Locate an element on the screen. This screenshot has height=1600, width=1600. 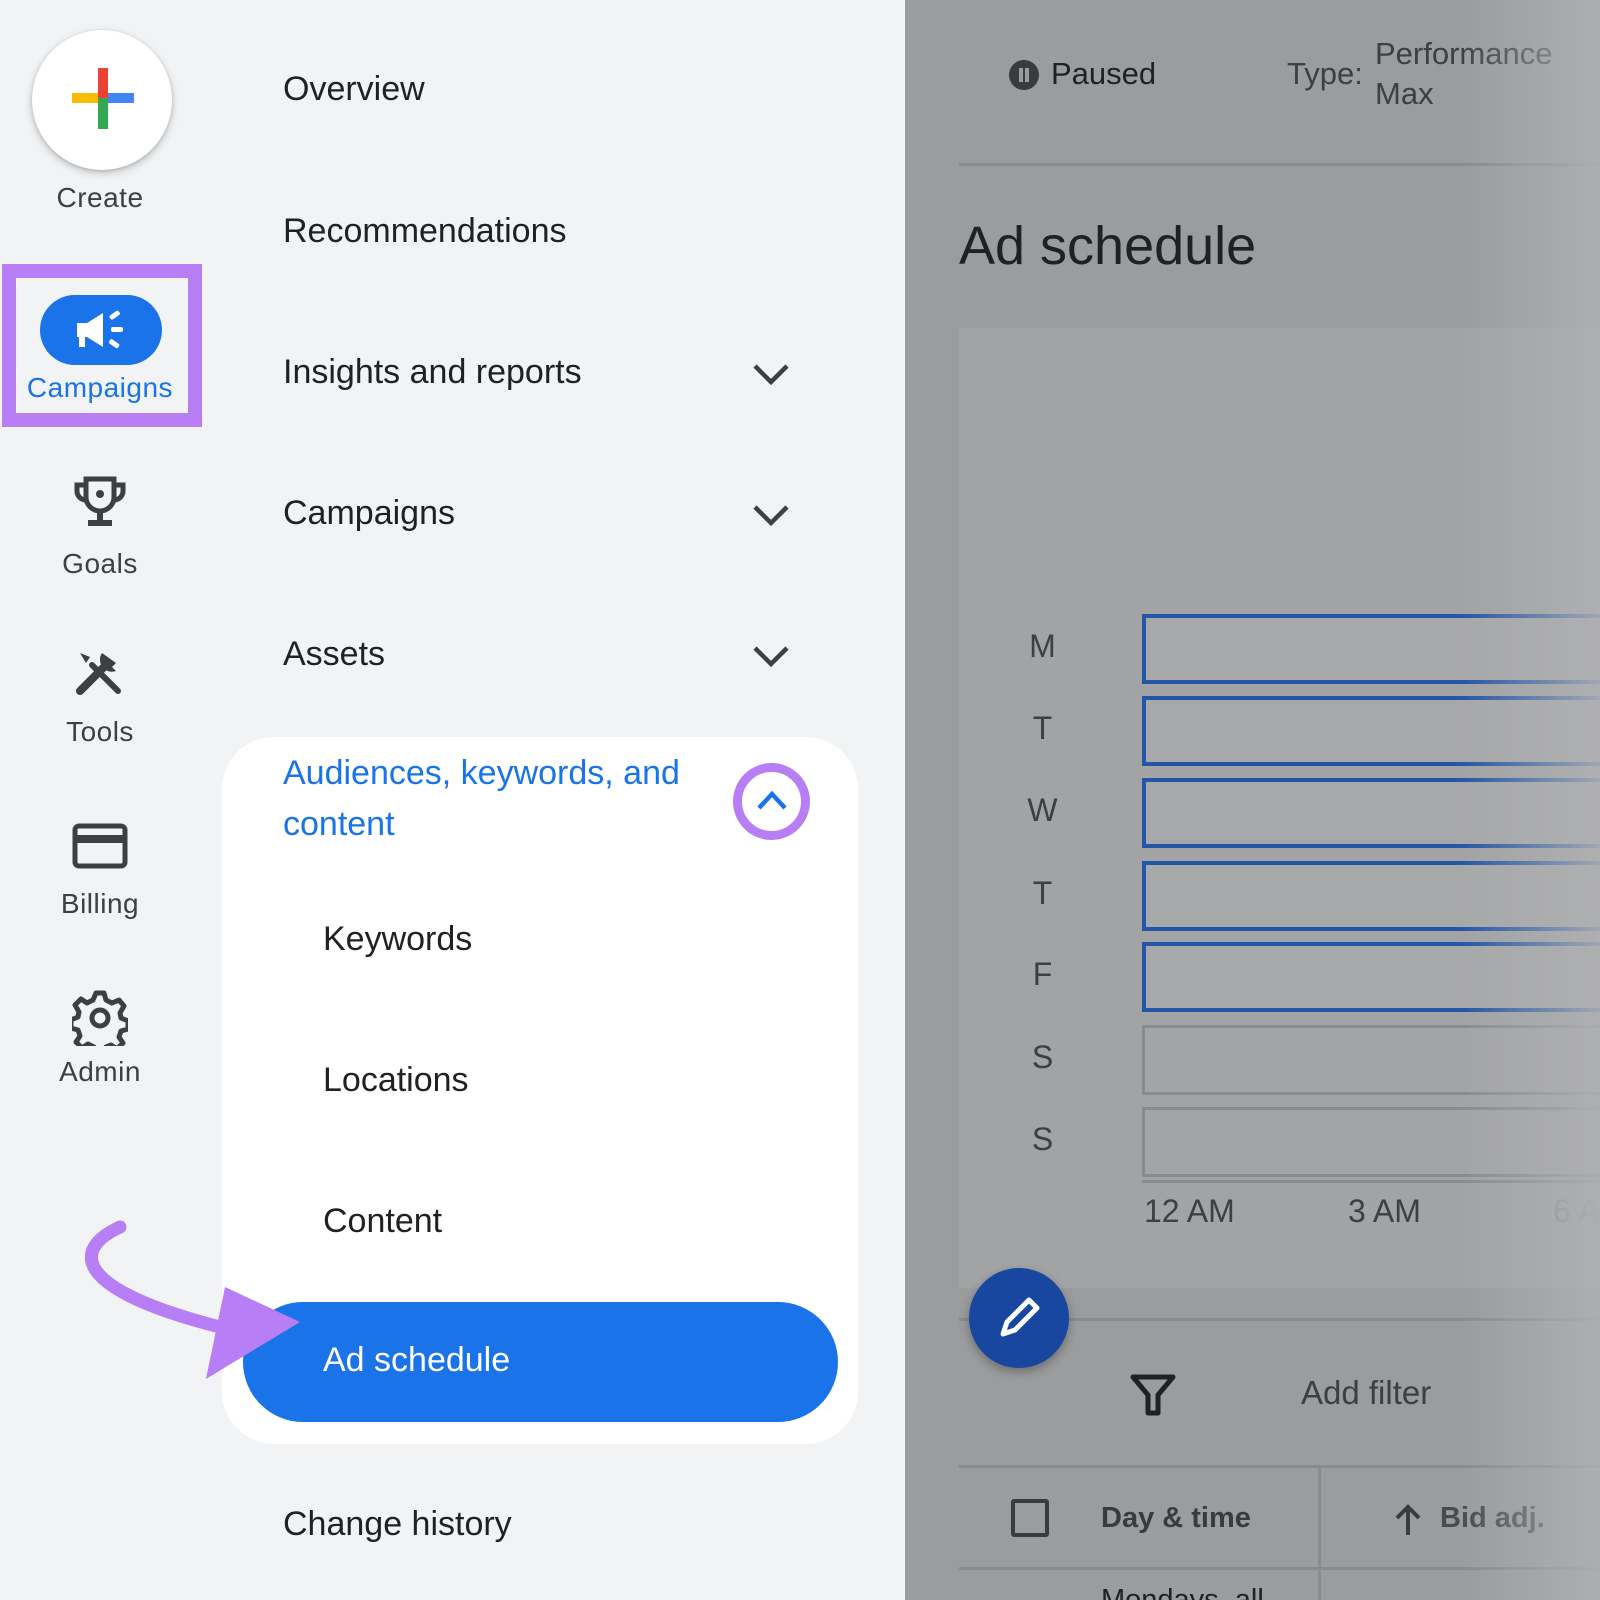
header-divider is located at coordinates (1279, 164).